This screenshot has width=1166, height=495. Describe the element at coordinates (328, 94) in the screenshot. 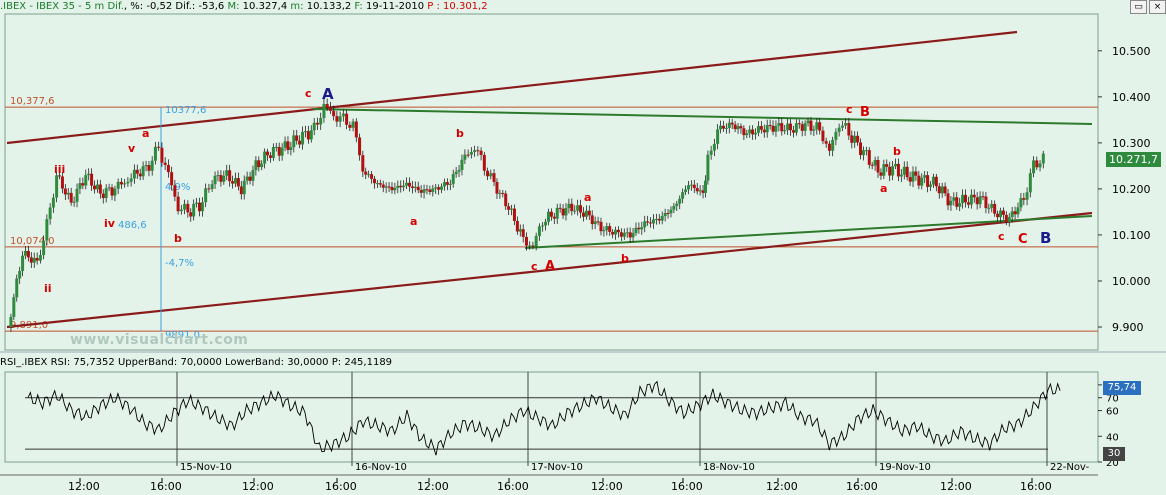

I see `wave-label: A` at that location.